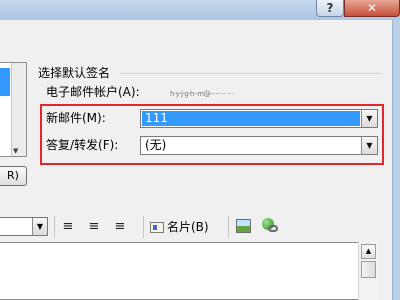  What do you see at coordinates (39, 226) in the screenshot?
I see `chevron-down-icon: ▼` at bounding box center [39, 226].